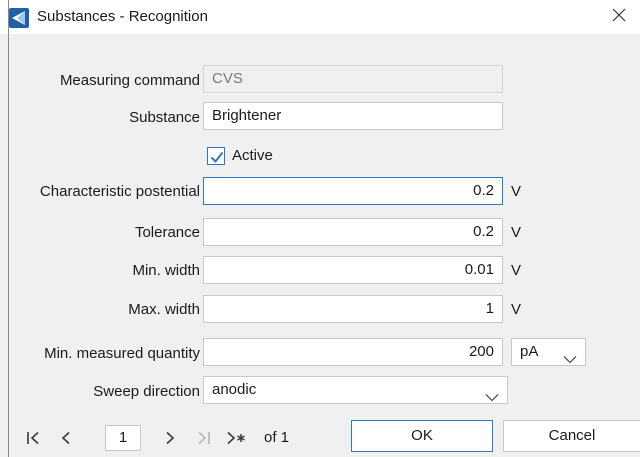 The height and width of the screenshot is (457, 640). Describe the element at coordinates (252, 155) in the screenshot. I see `active-label: Active` at that location.